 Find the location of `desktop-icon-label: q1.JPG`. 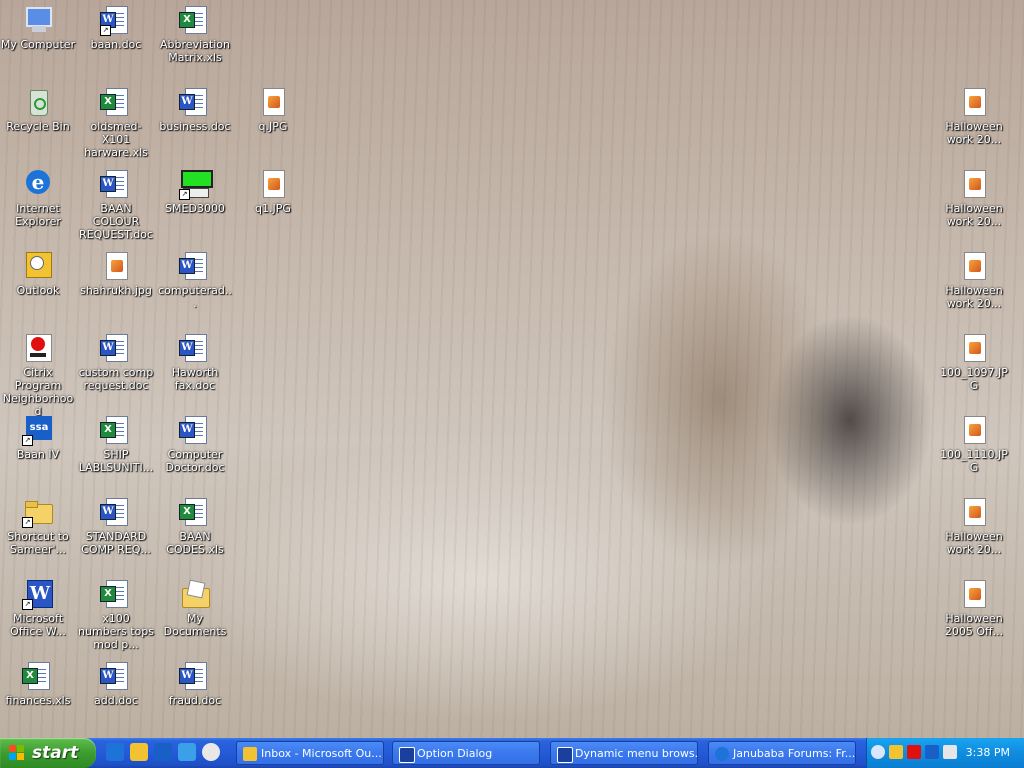

desktop-icon-label: q1.JPG is located at coordinates (273, 208).